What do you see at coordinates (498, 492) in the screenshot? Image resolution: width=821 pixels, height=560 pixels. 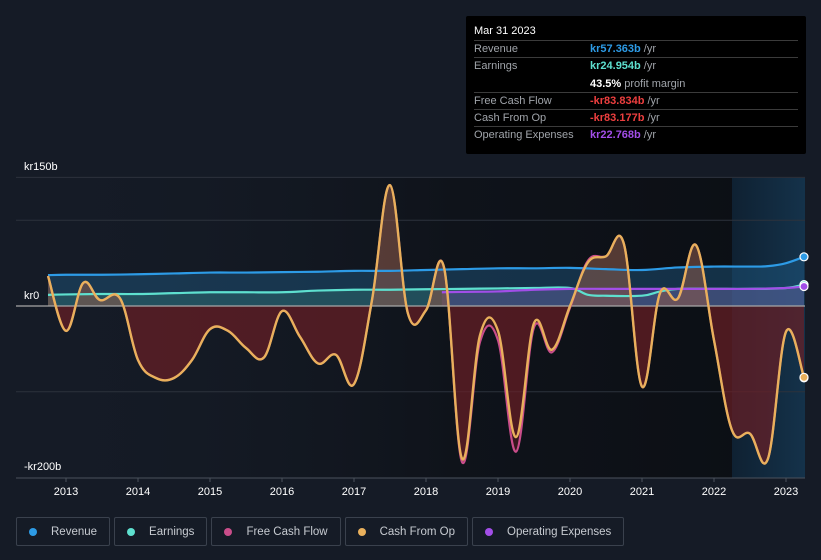 I see `x-tick-label: 2019` at bounding box center [498, 492].